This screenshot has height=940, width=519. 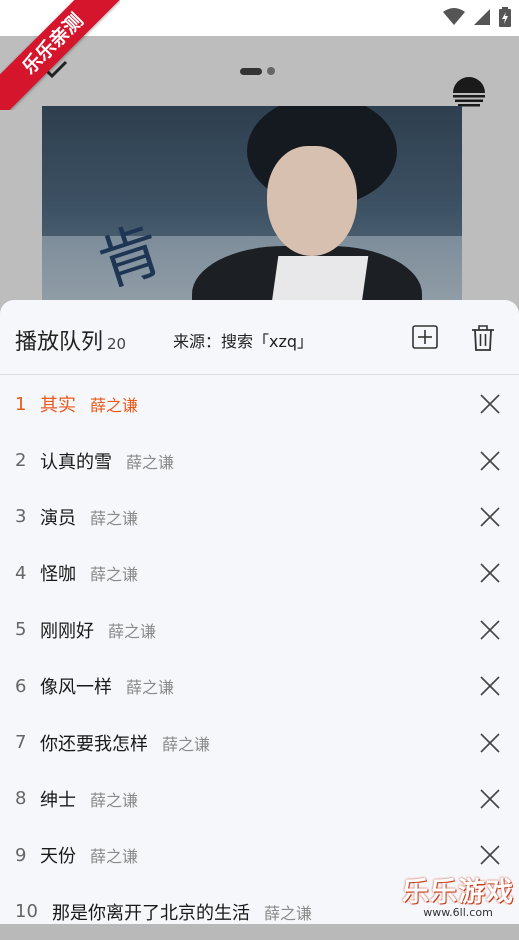 I want to click on queue-item-title: 怪咖 薛之谦, so click(x=89, y=573).